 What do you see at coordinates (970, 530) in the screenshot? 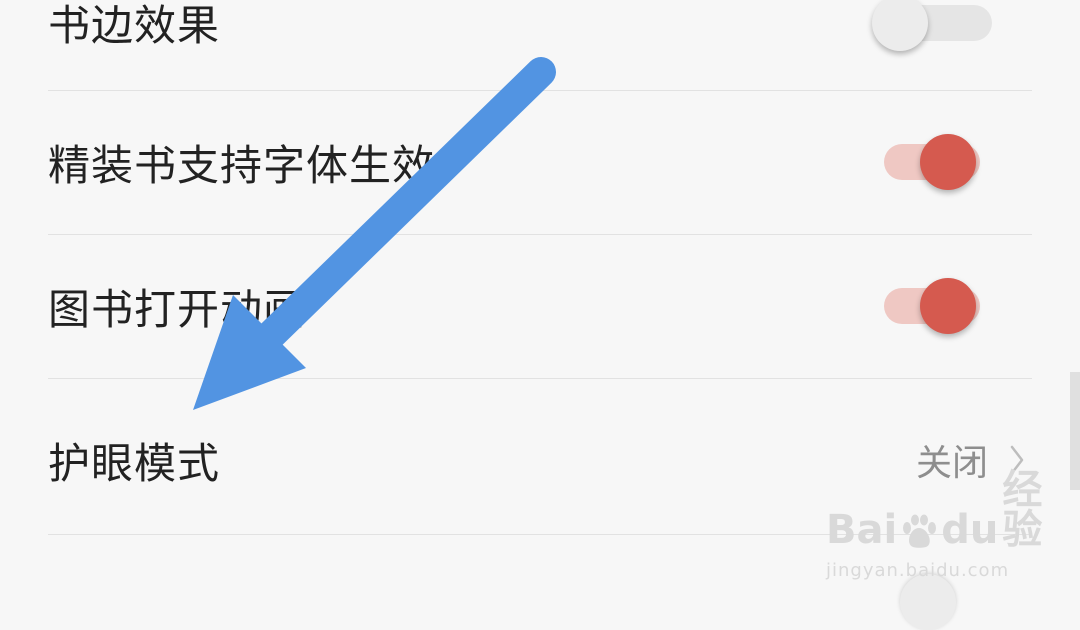
I see `watermark-brand-suffix: du` at bounding box center [970, 530].